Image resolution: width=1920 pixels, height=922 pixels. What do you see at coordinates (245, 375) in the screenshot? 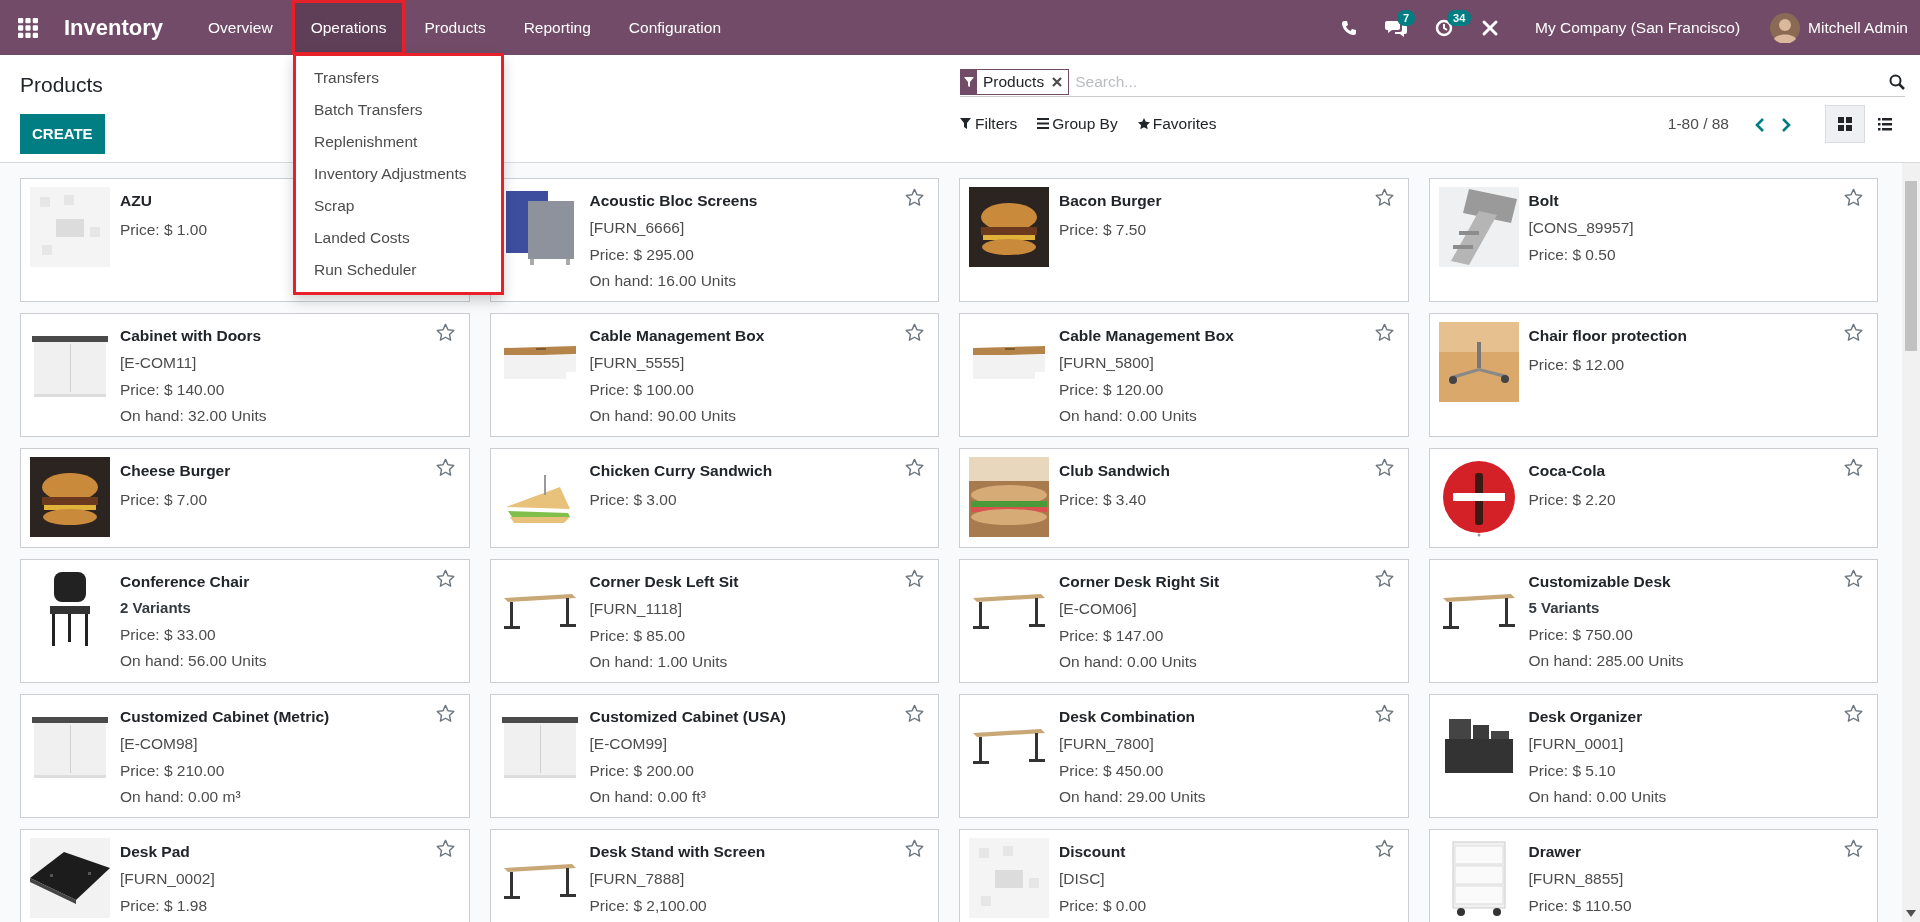
I see `product-card: Cabinet with Doors [E-COM11] Price: $ 140.00 On hand: 32.00 Units` at bounding box center [245, 375].